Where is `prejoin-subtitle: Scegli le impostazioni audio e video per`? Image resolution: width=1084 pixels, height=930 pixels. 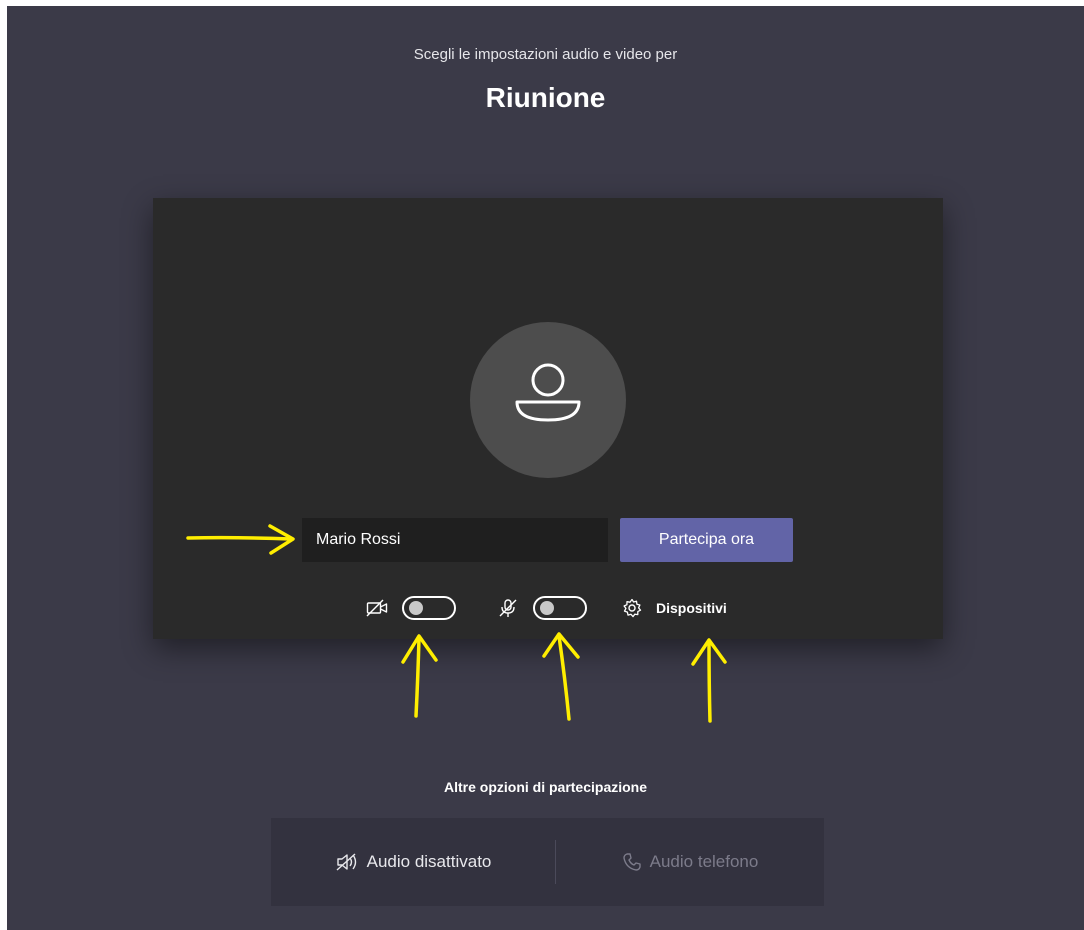
prejoin-subtitle: Scegli le impostazioni audio e video per is located at coordinates (545, 54).